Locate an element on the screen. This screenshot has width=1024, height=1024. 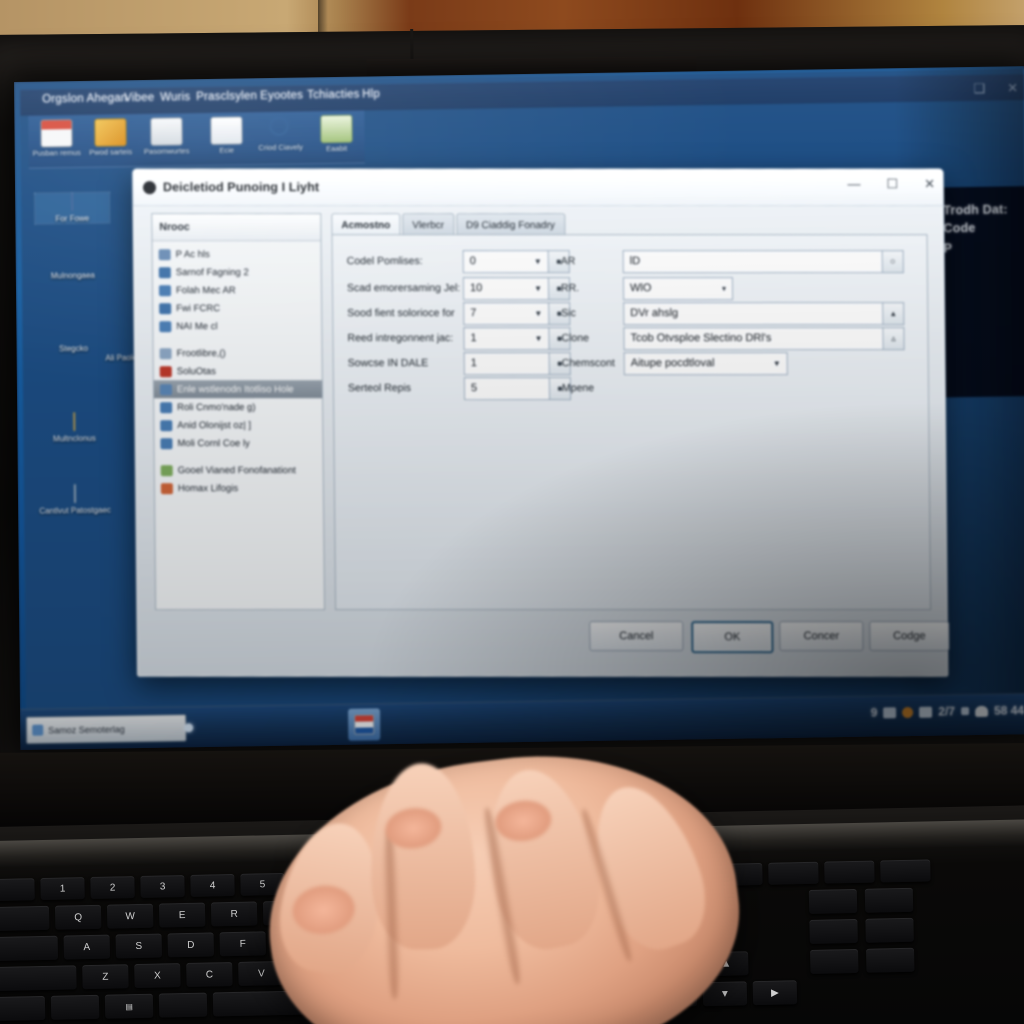
menu-item-6: Hlp is located at coordinates (371, 94).